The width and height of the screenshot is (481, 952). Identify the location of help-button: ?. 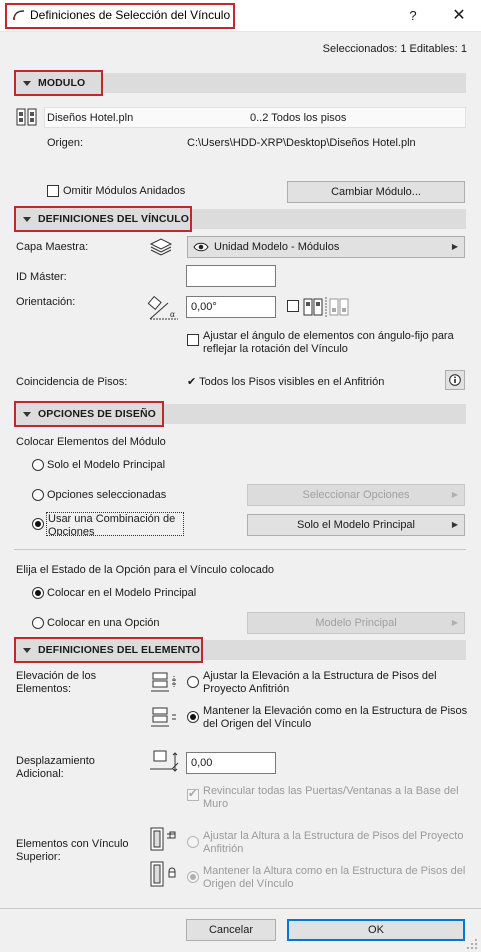
(413, 16).